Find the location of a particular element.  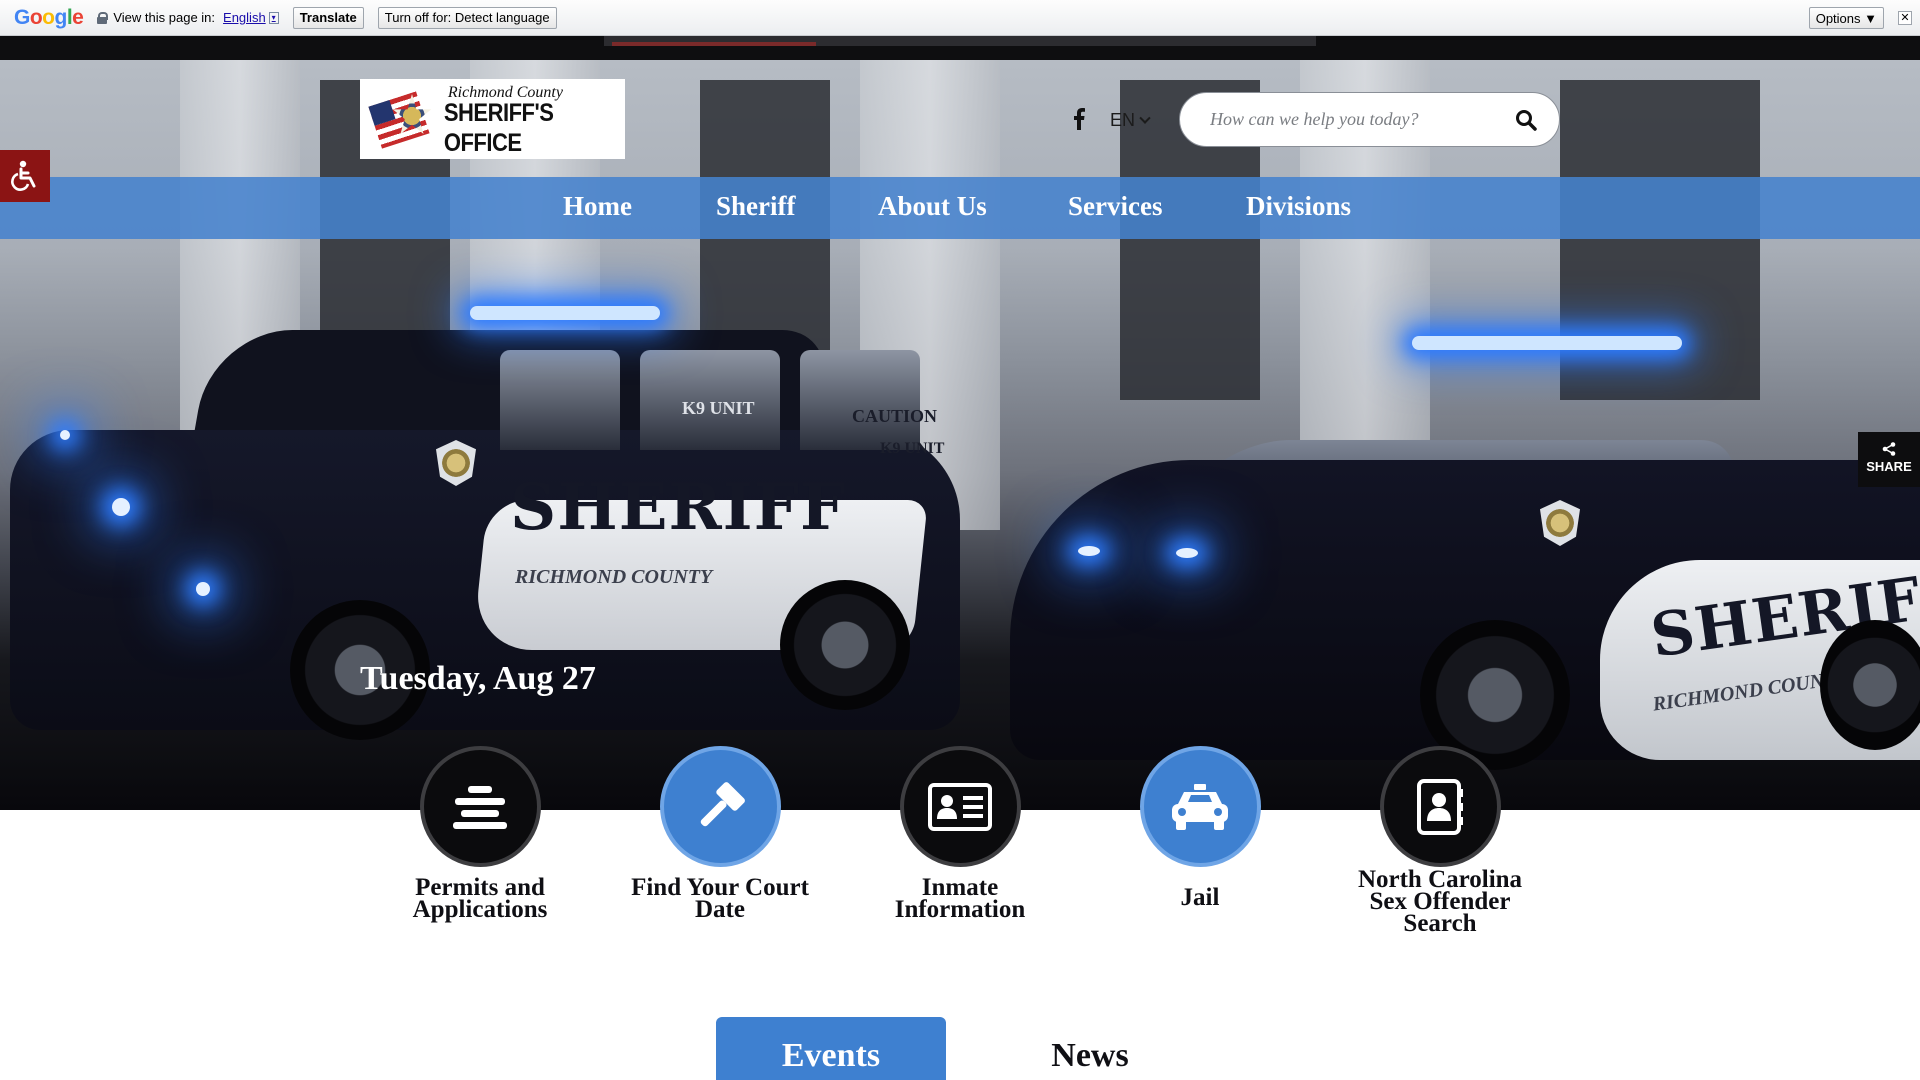

suv-k9-text: K9 UNIT is located at coordinates (718, 408).